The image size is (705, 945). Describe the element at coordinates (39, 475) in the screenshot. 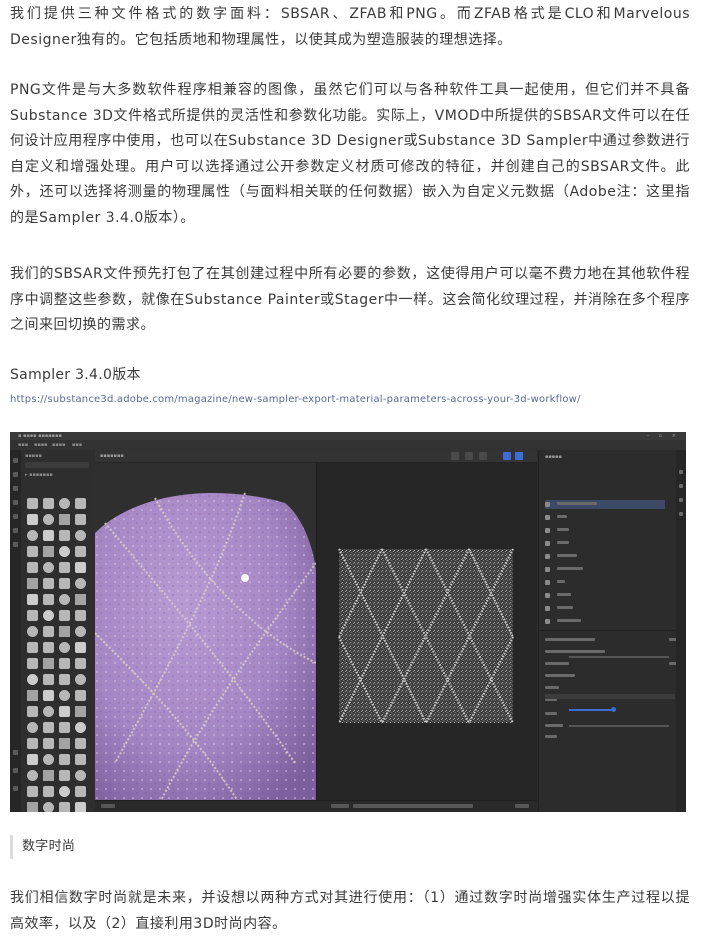

I see `assets-category-glyph: ▸ ▪▪▪▪▪▪▪` at that location.